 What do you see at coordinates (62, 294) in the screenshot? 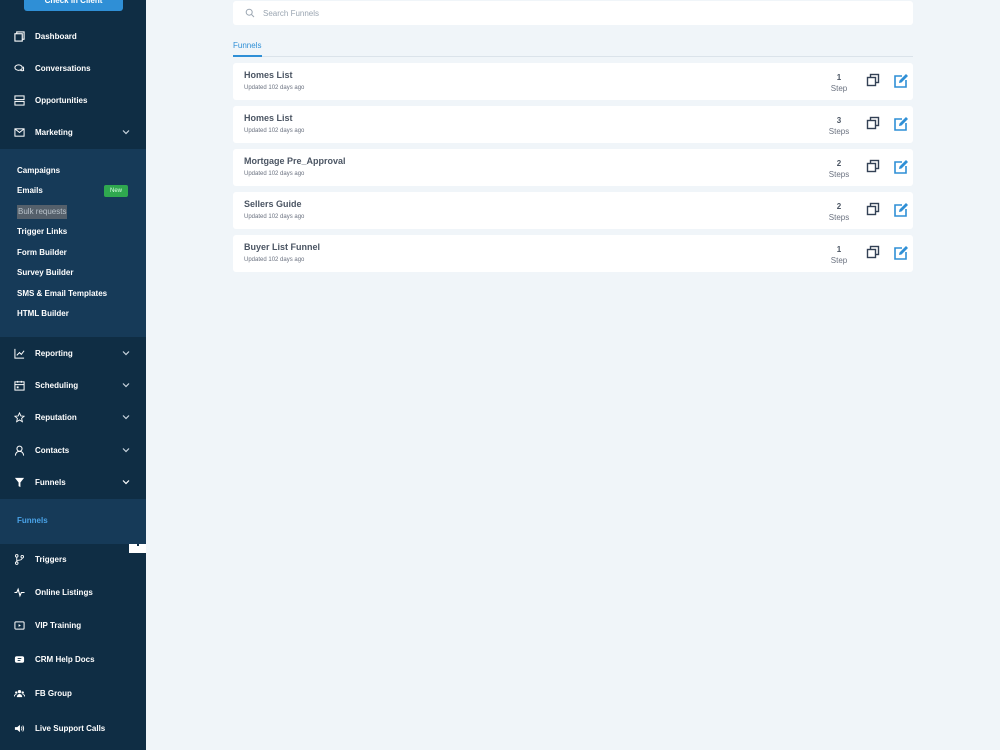
I see `submenu-sms-email-templates: SMS & Email Templates` at bounding box center [62, 294].